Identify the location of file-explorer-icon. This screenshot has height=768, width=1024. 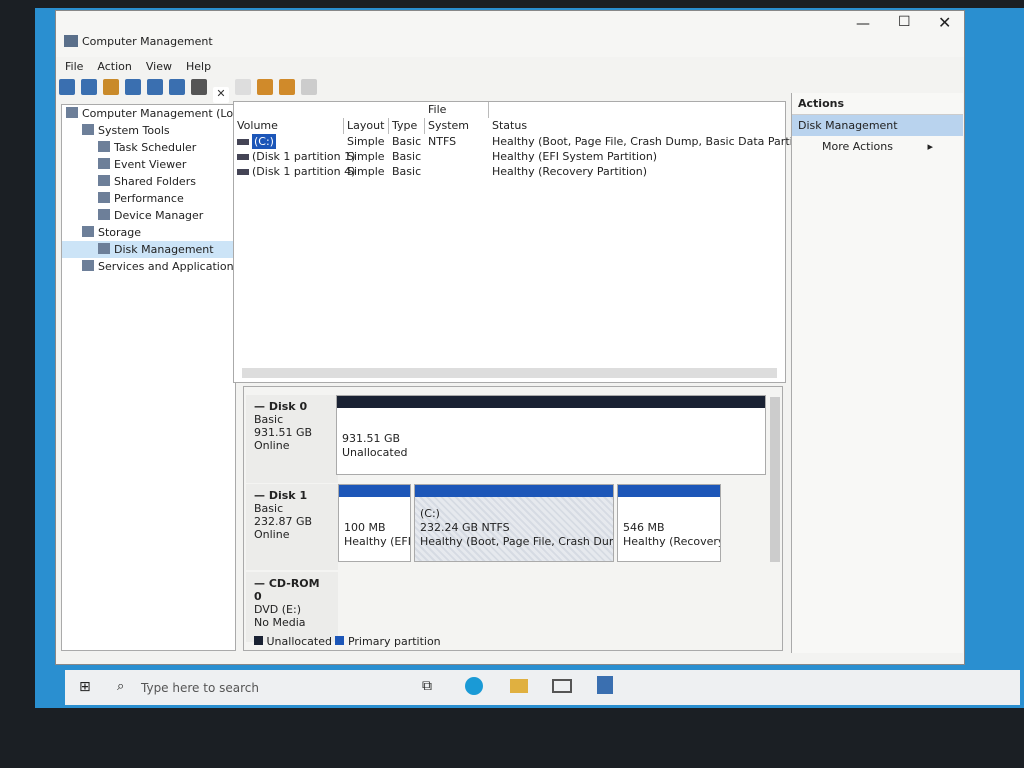
(519, 686).